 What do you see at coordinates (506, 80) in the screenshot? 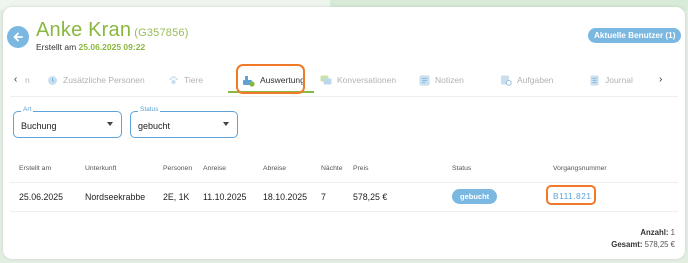
I see `task-icon` at bounding box center [506, 80].